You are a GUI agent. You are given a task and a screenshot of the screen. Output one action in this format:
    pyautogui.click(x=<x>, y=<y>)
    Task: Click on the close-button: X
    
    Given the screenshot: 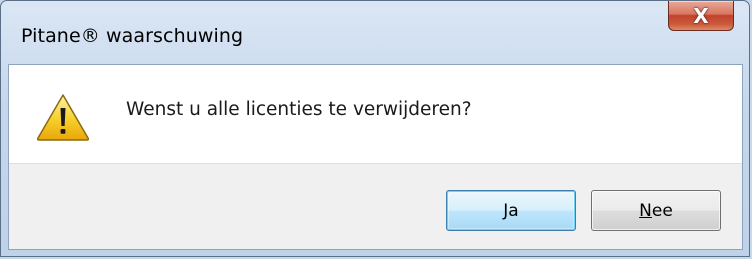 What is the action you would take?
    pyautogui.click(x=701, y=16)
    